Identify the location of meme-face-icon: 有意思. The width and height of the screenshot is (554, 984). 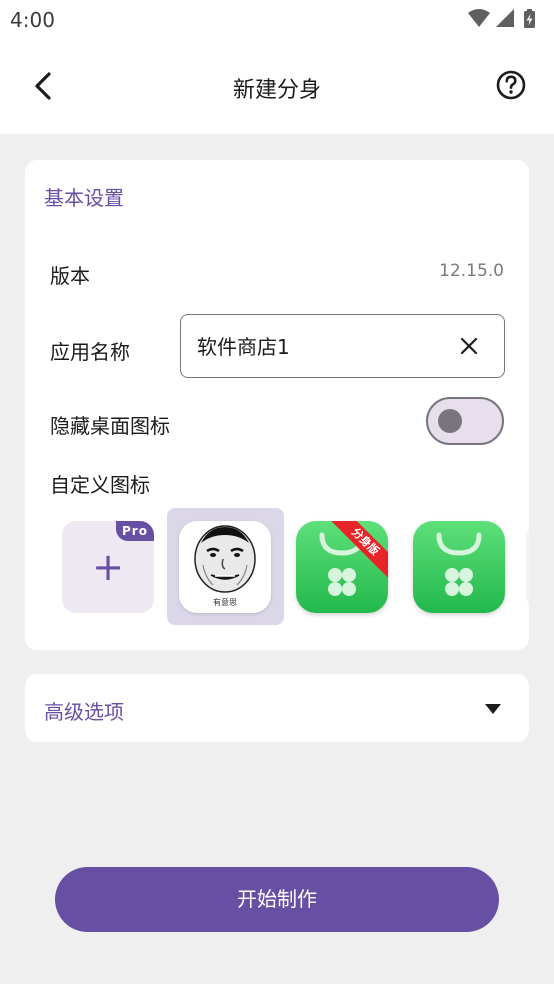
(225, 567).